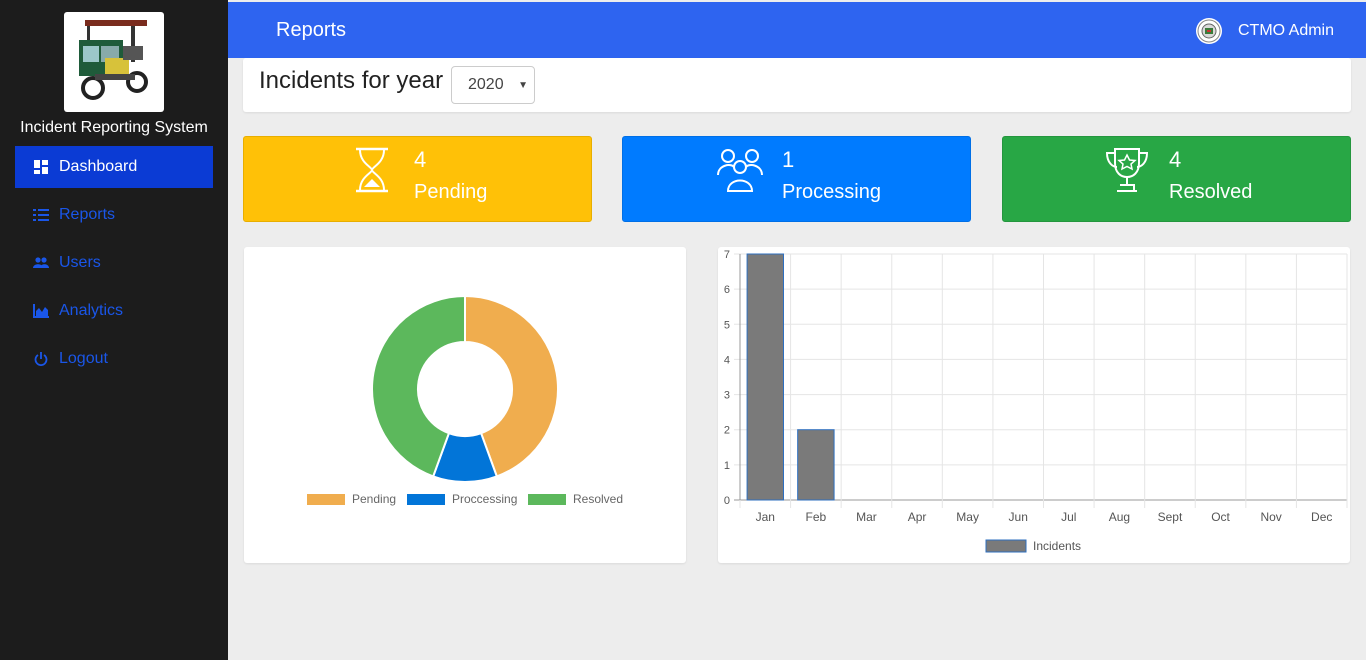  Describe the element at coordinates (727, 431) in the screenshot. I see `y-tick-label: 2` at that location.